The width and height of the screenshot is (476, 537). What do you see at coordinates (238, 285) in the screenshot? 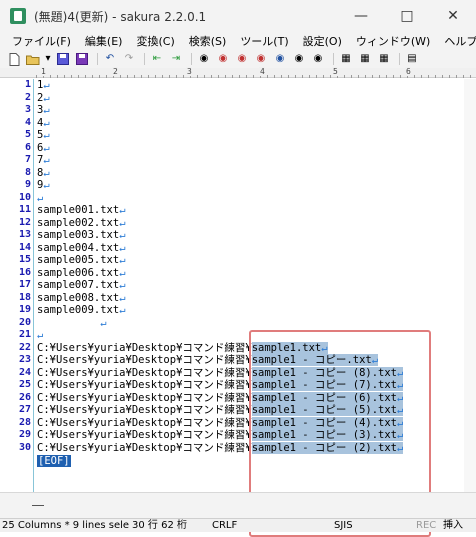
I see `editor-line: 17 sample007.txt↵` at bounding box center [238, 285].